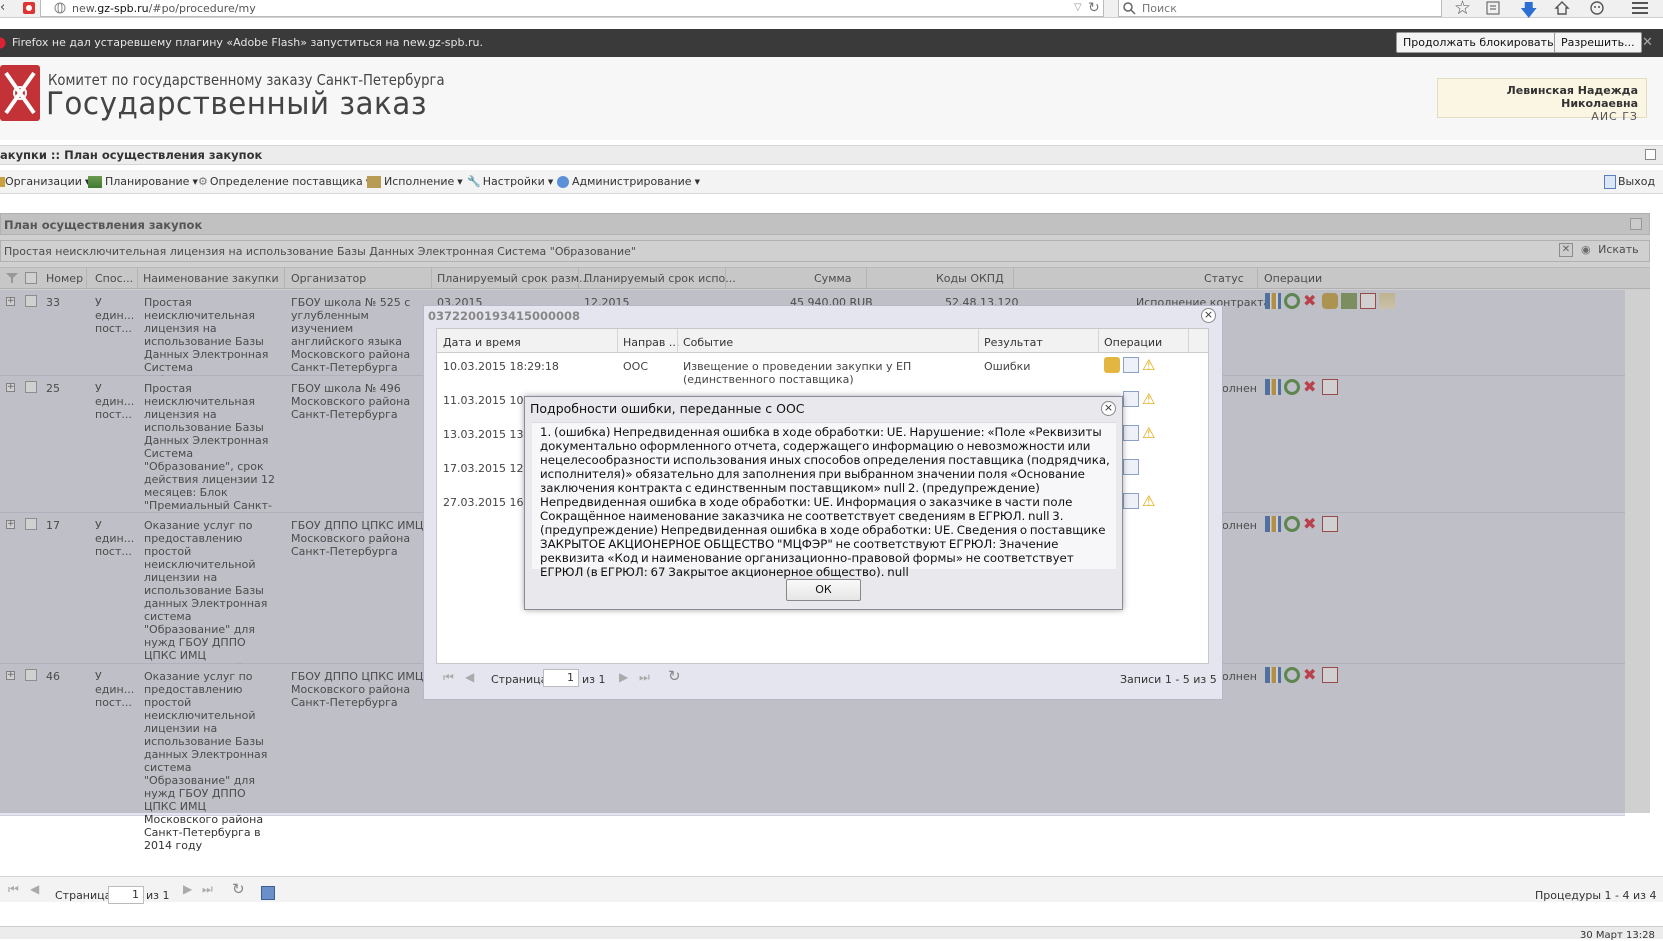 Image resolution: width=1663 pixels, height=941 pixels. Describe the element at coordinates (1078, 7) in the screenshot. I see `dropdown-arrow-icon: ▽` at that location.